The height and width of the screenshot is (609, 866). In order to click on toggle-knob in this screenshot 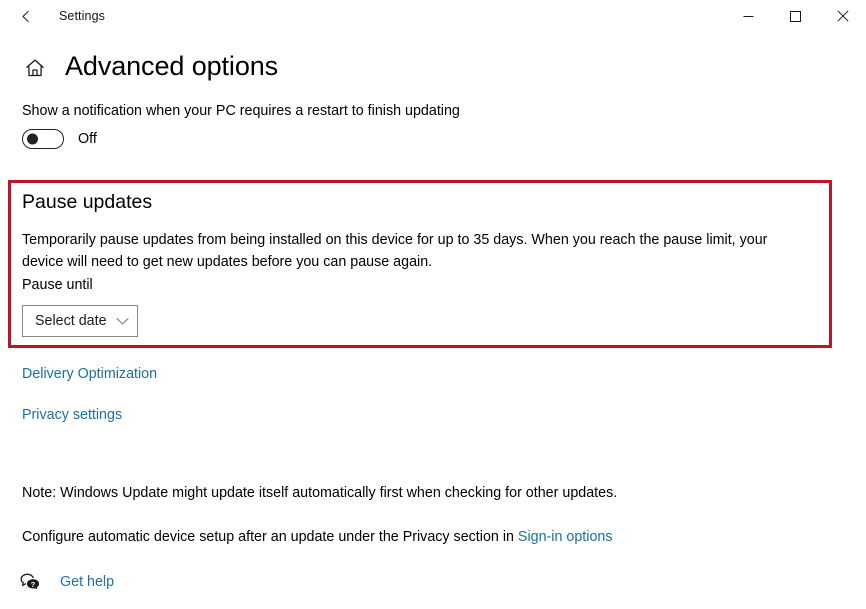, I will do `click(32, 139)`.